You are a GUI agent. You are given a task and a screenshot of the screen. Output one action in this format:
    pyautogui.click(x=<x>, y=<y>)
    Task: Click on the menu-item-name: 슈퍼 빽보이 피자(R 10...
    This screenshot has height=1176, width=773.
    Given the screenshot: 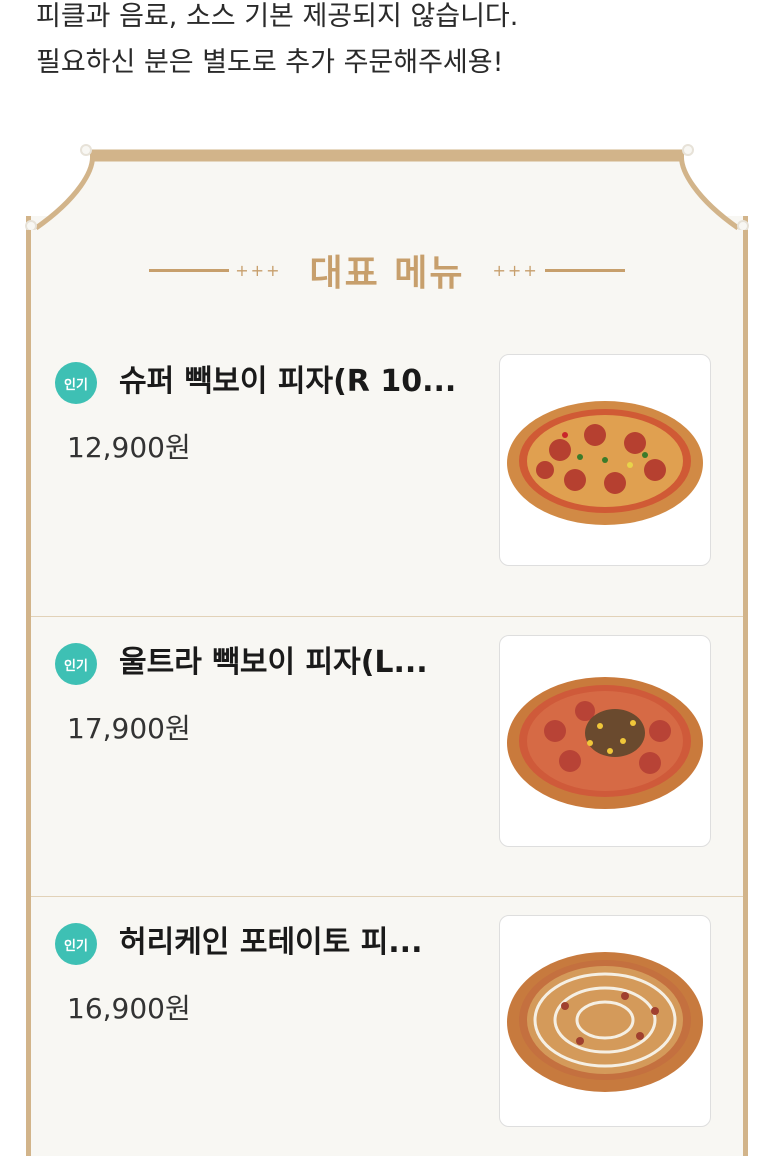 What is the action you would take?
    pyautogui.click(x=294, y=378)
    